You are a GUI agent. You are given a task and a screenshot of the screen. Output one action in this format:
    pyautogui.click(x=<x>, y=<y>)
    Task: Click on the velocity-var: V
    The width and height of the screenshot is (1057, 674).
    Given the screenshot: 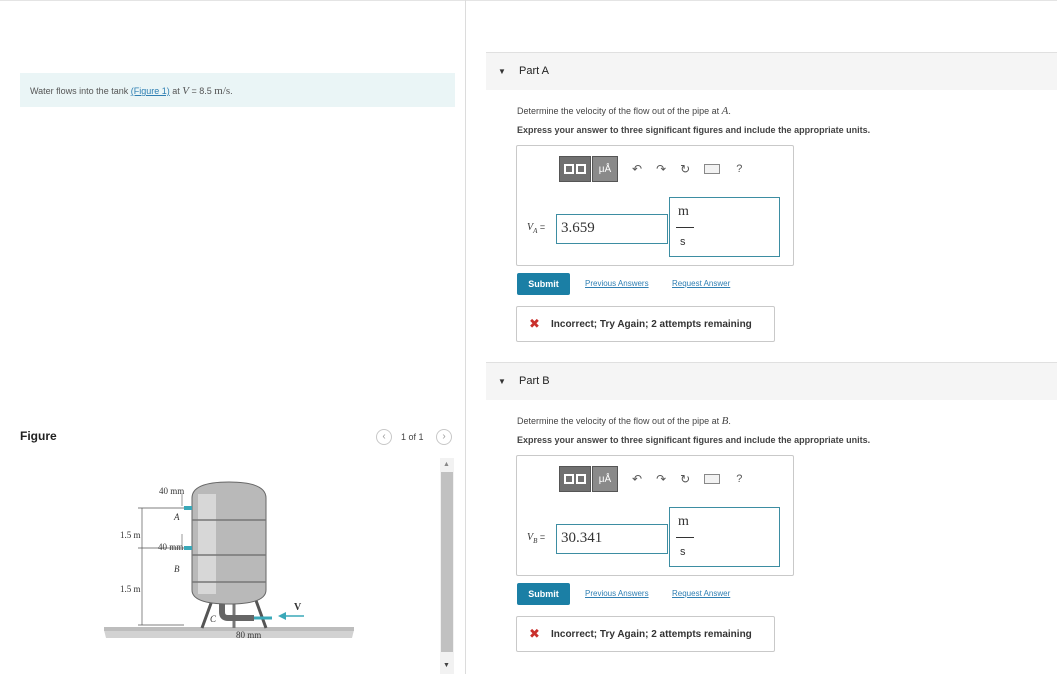 What is the action you would take?
    pyautogui.click(x=185, y=91)
    